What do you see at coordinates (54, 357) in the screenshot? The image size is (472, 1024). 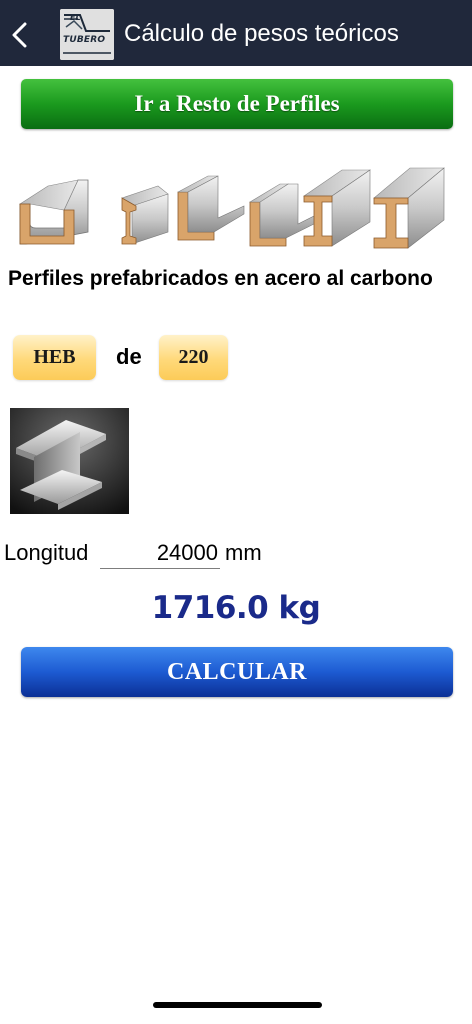 I see `profile-type-selector: HEB` at bounding box center [54, 357].